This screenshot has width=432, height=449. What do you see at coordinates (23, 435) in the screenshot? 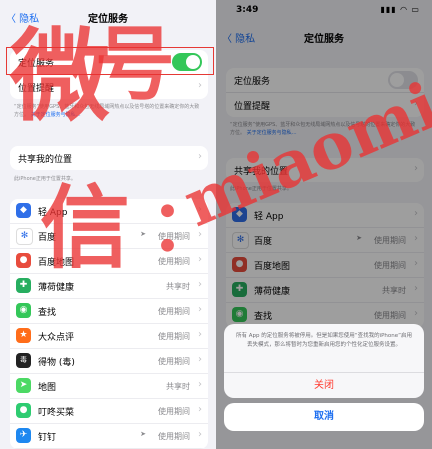
I see `app-icon-dingtalk: ✈` at bounding box center [23, 435].